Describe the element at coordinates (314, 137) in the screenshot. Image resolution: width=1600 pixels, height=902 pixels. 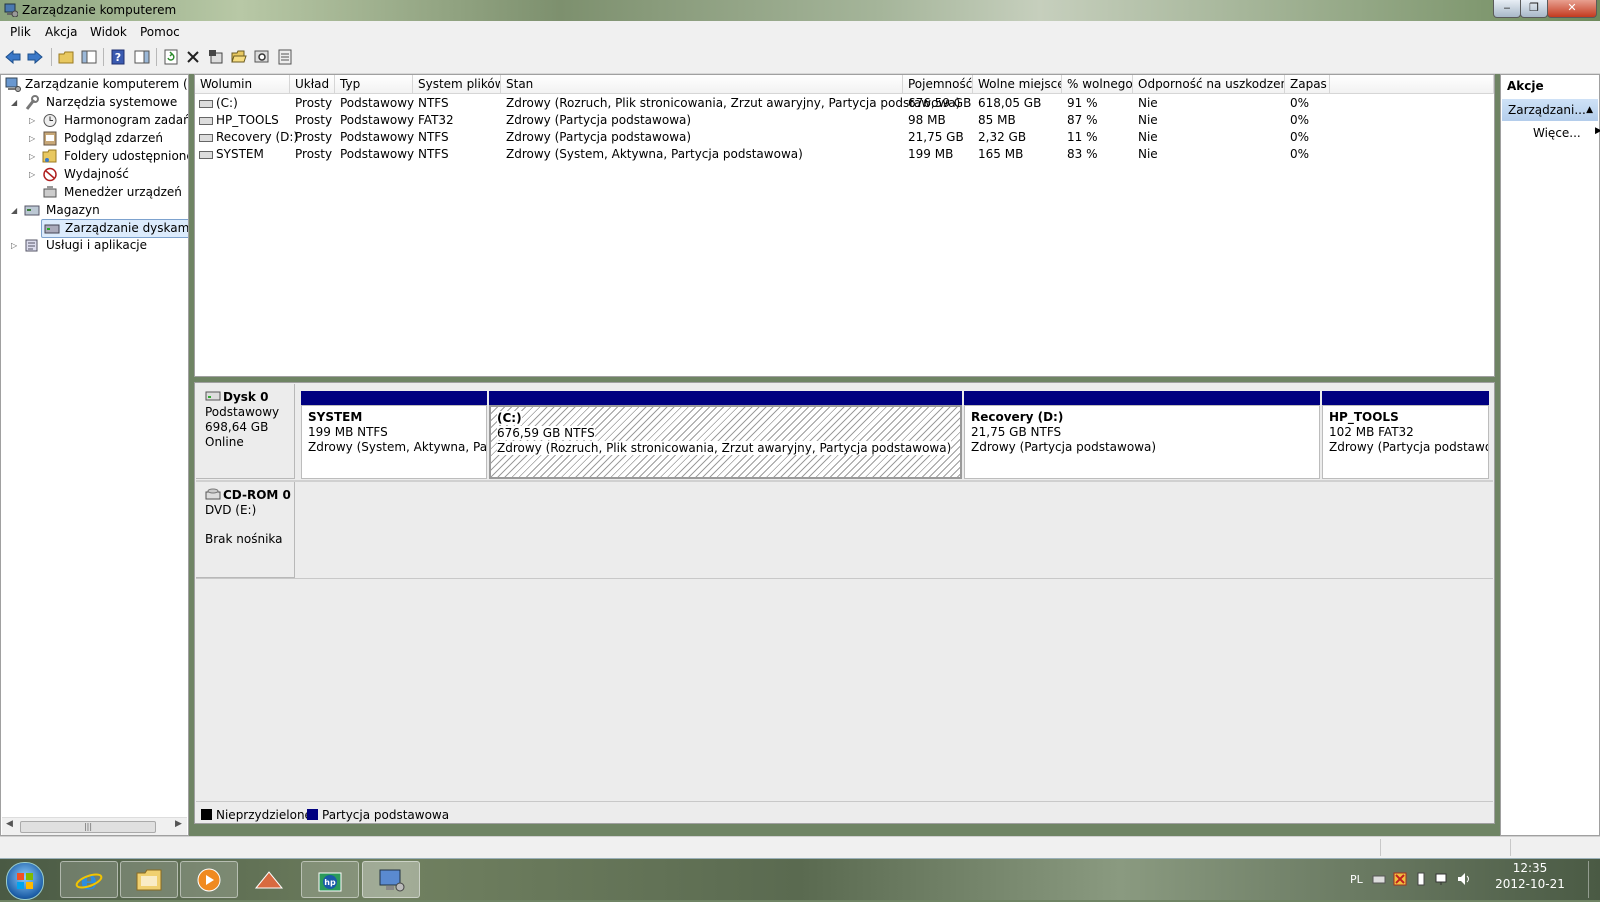
I see `cell-layout: Prosty` at that location.